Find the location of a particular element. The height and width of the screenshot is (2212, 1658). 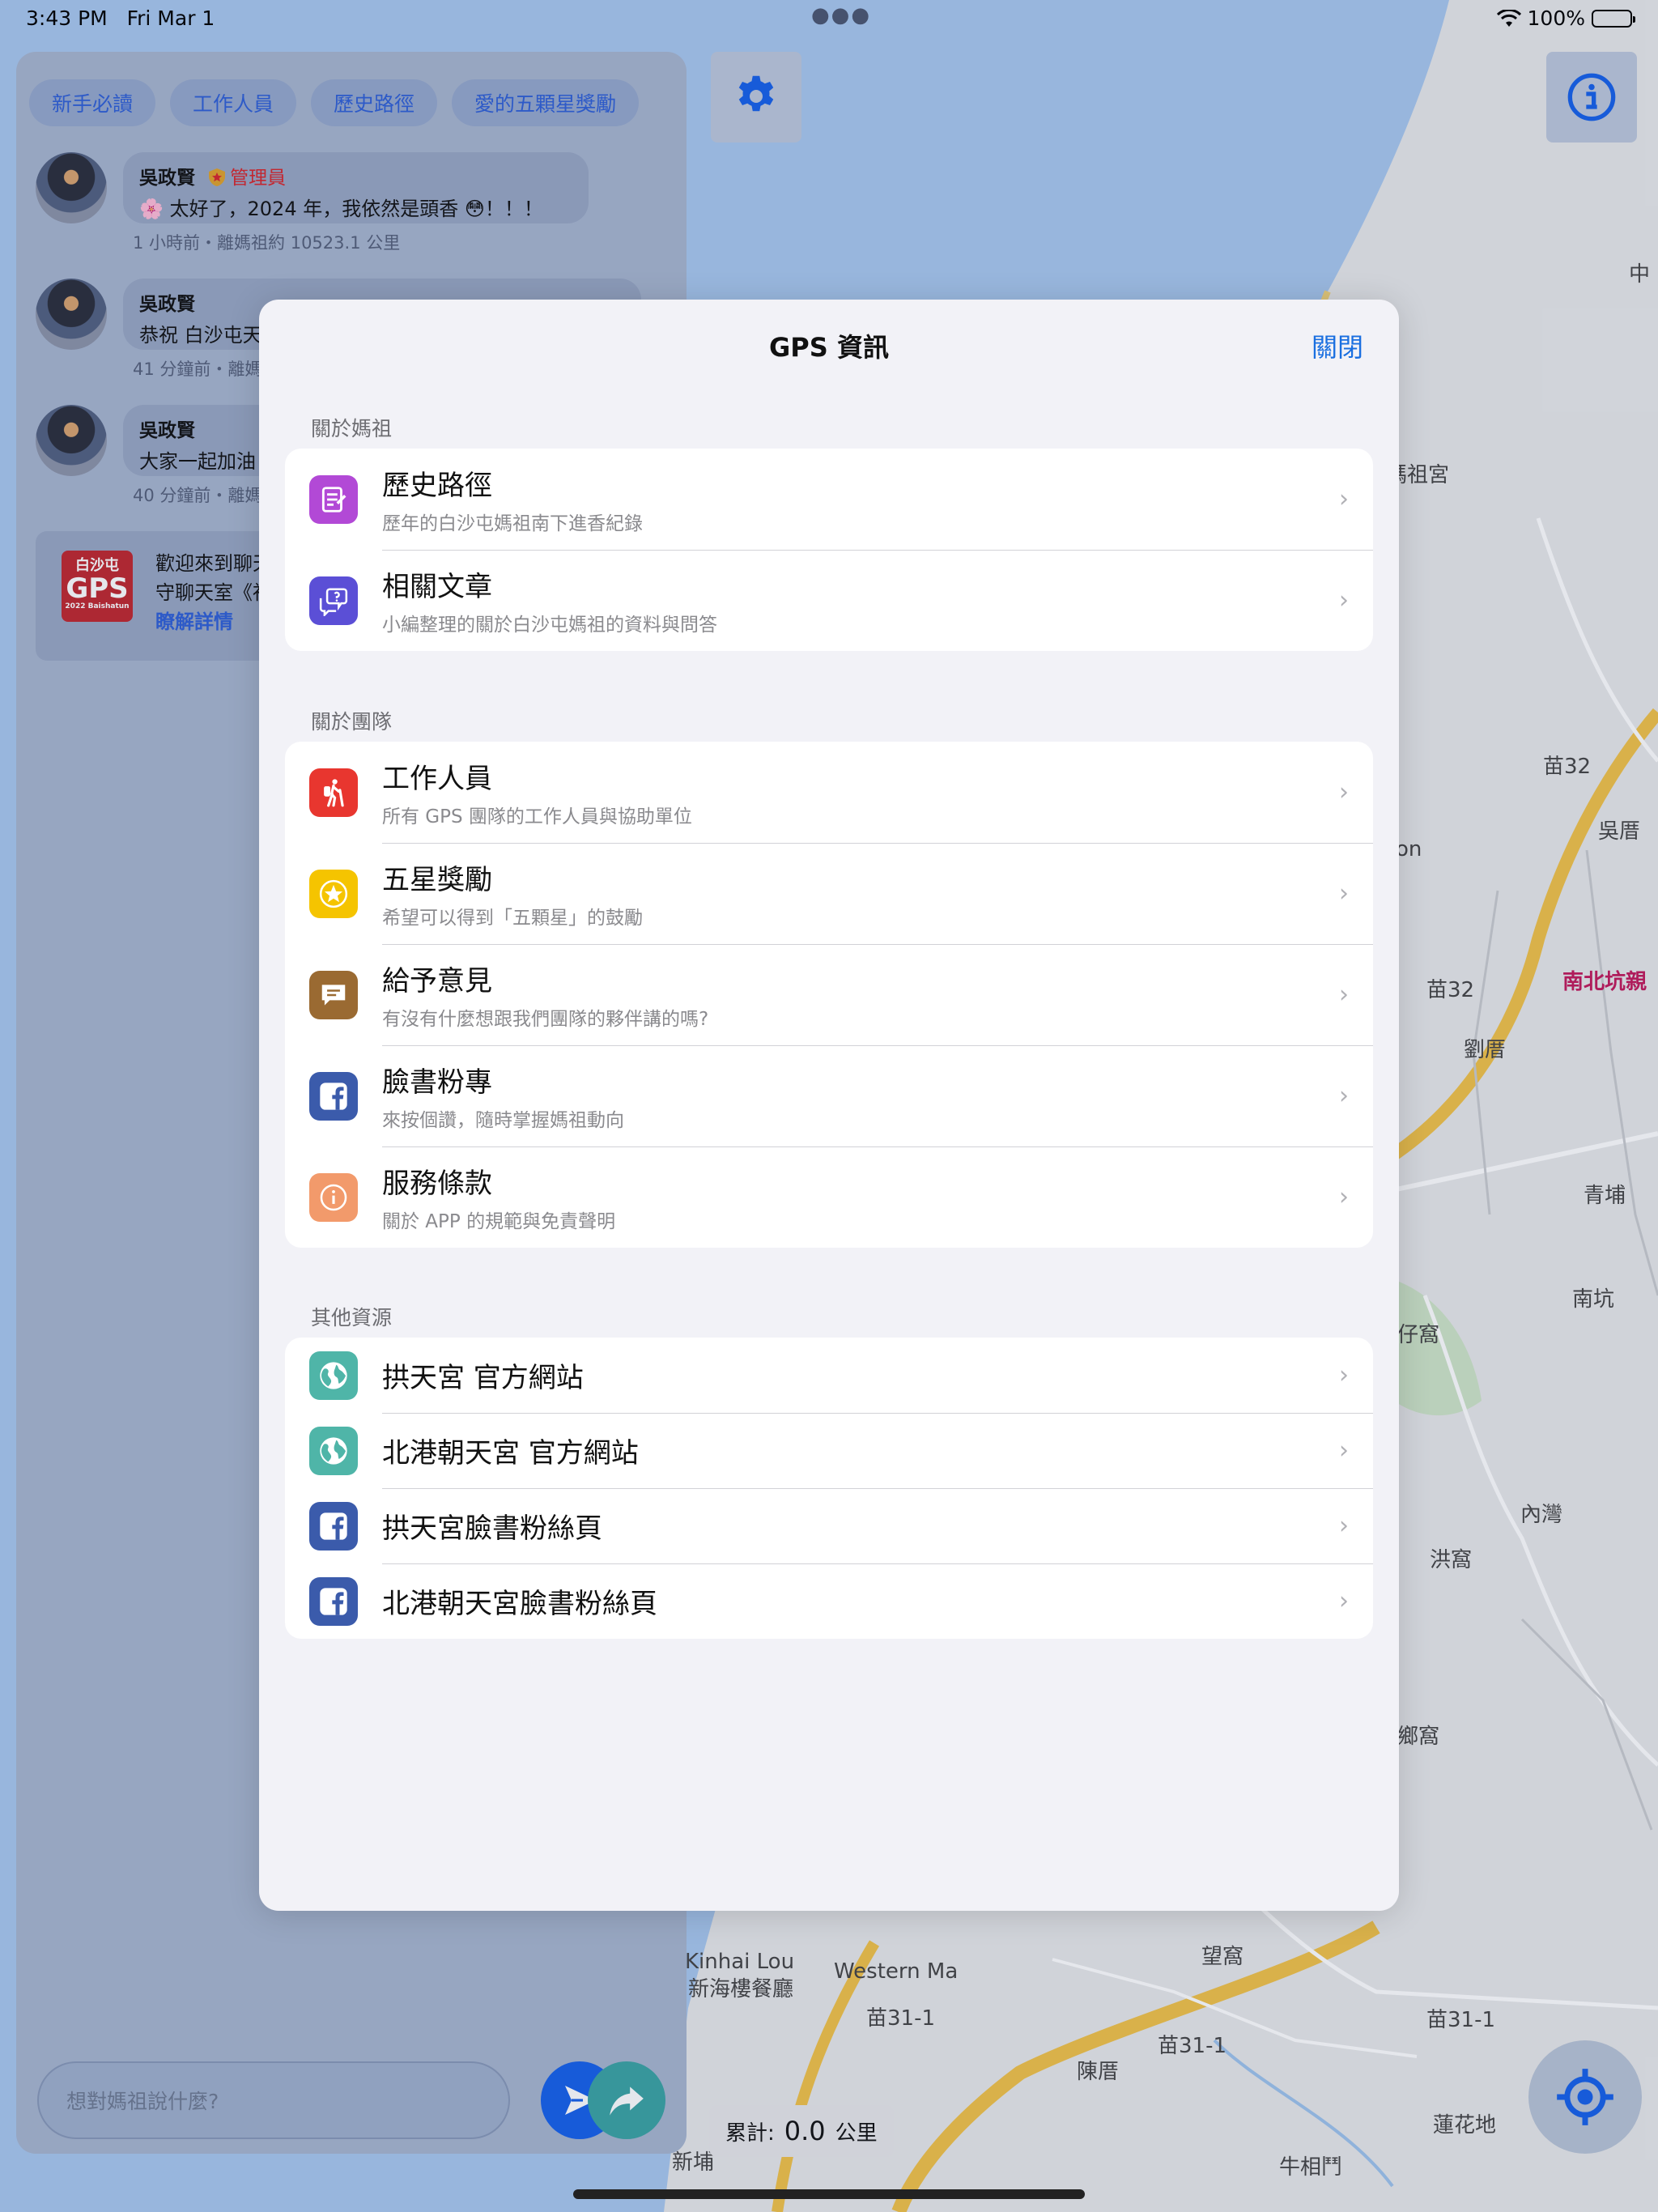

info-icon is located at coordinates (333, 1197).